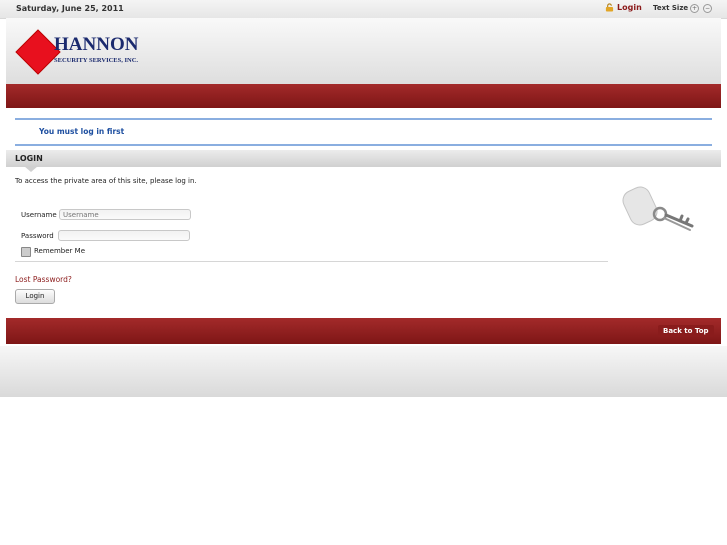  Describe the element at coordinates (707, 8) in the screenshot. I see `text-size-decrease-button: −` at that location.